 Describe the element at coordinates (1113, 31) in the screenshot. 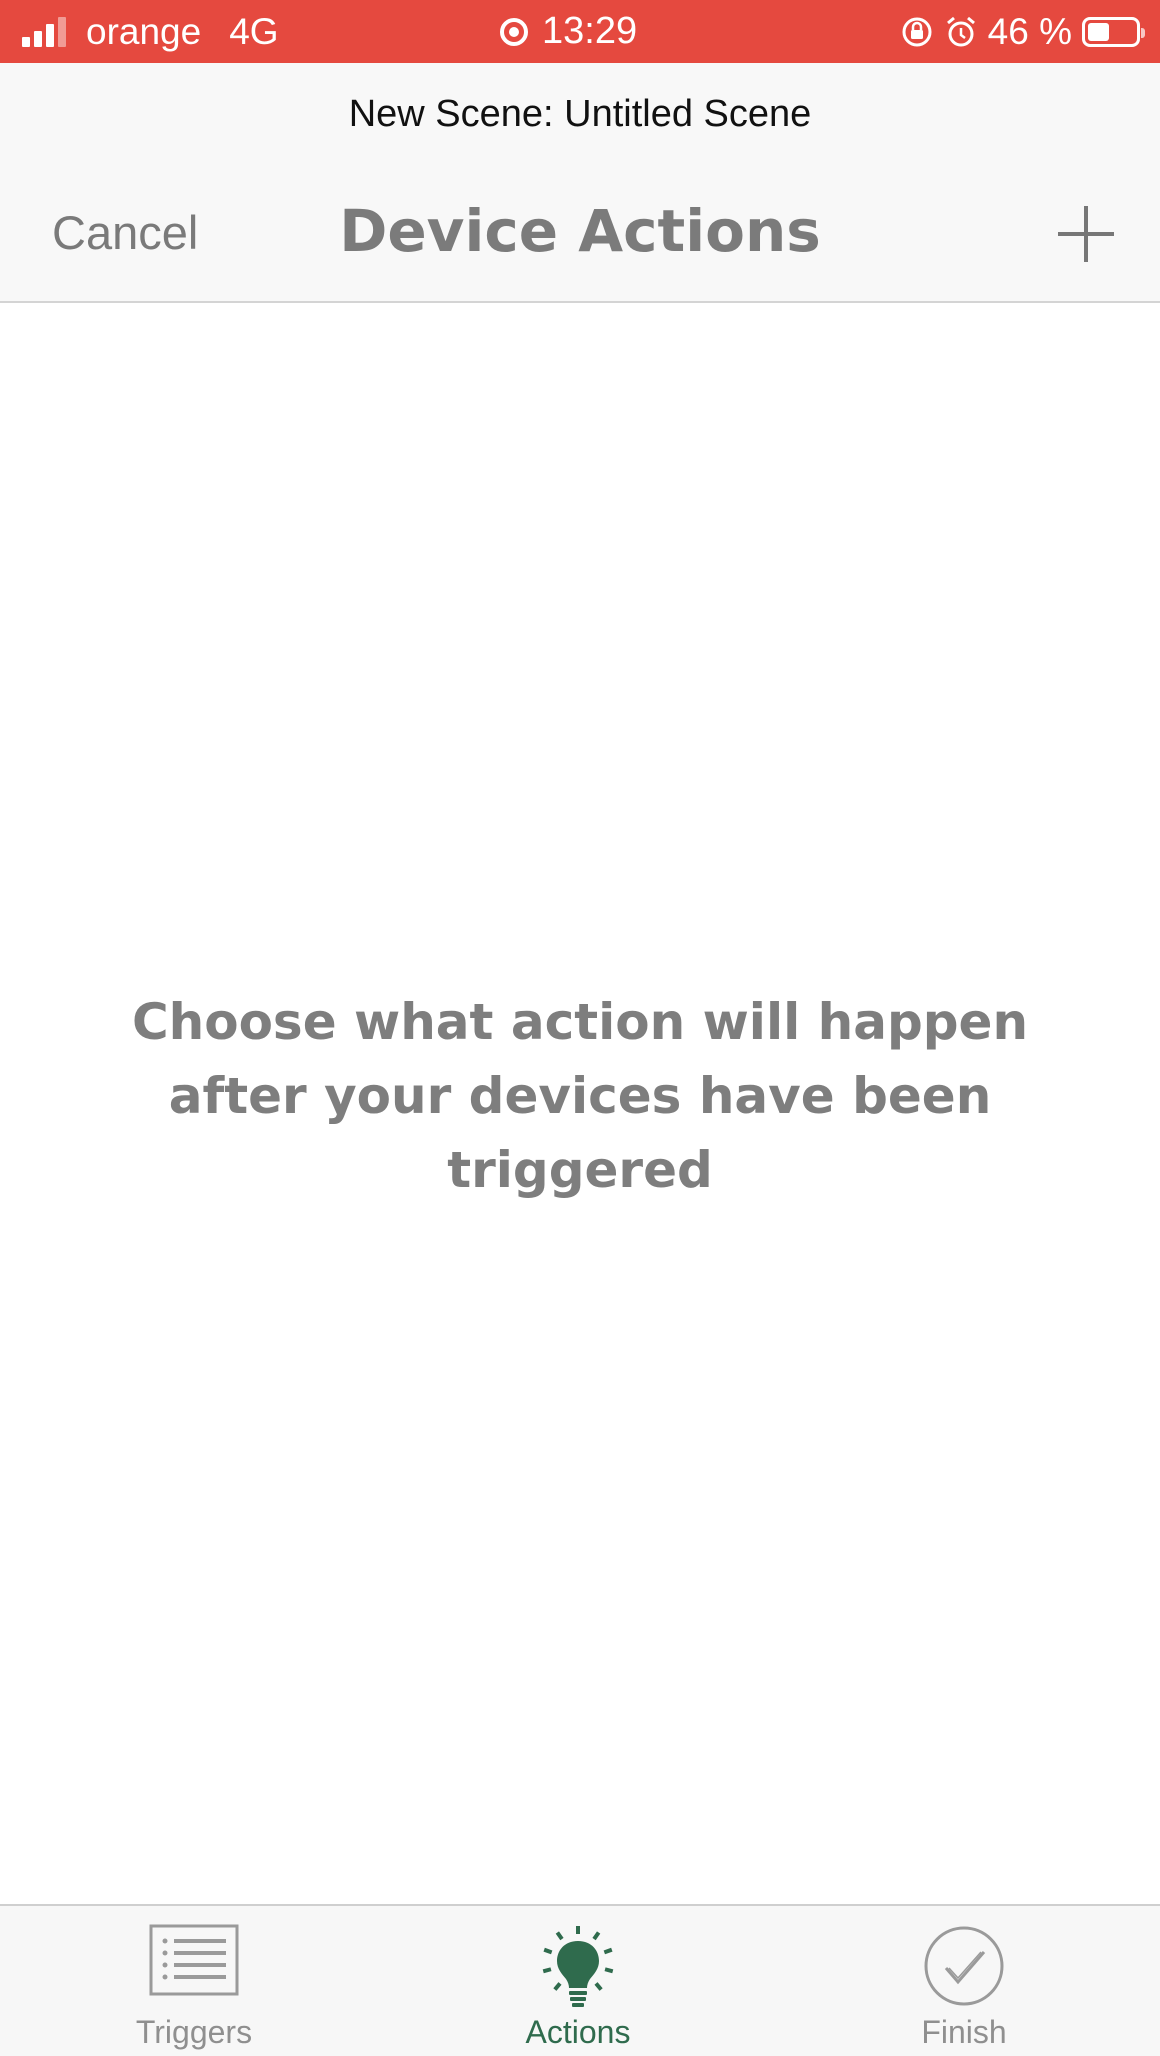

I see `battery-icon` at that location.